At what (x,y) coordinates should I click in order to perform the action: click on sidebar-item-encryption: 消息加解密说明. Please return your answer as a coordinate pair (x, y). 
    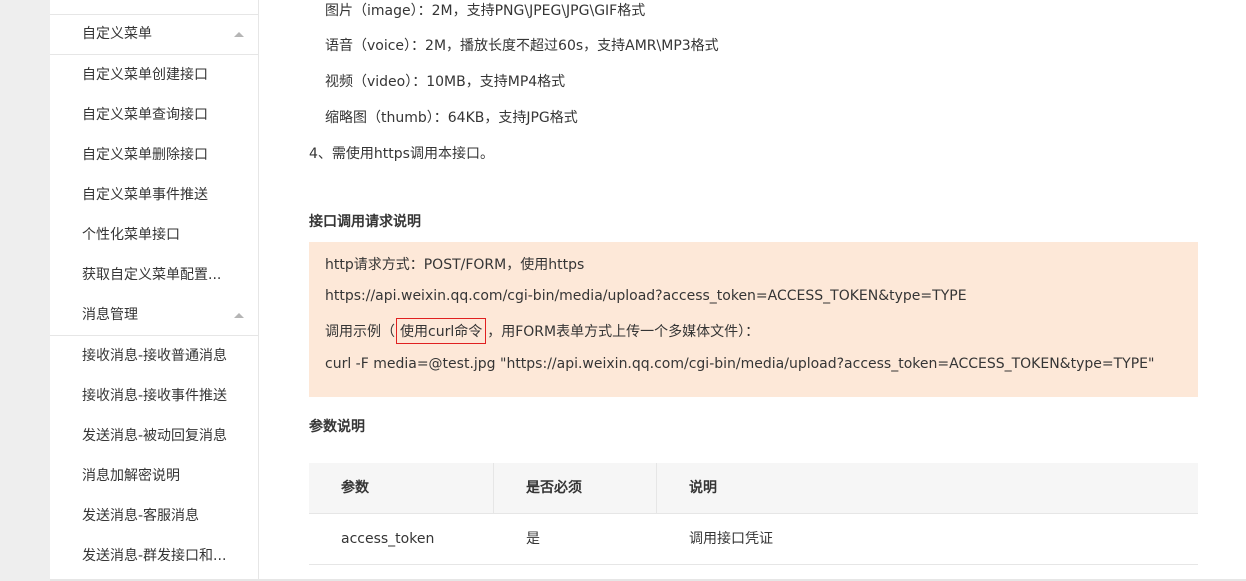
    Looking at the image, I should click on (154, 476).